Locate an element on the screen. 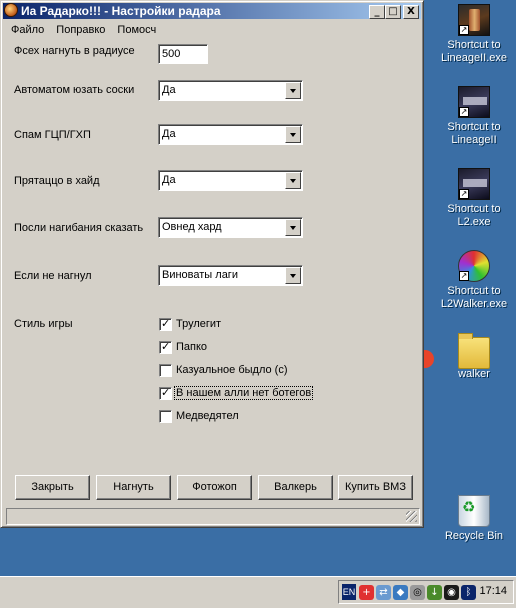  desktop-icon-recycle-bin: Recycle Bin is located at coordinates (474, 519).